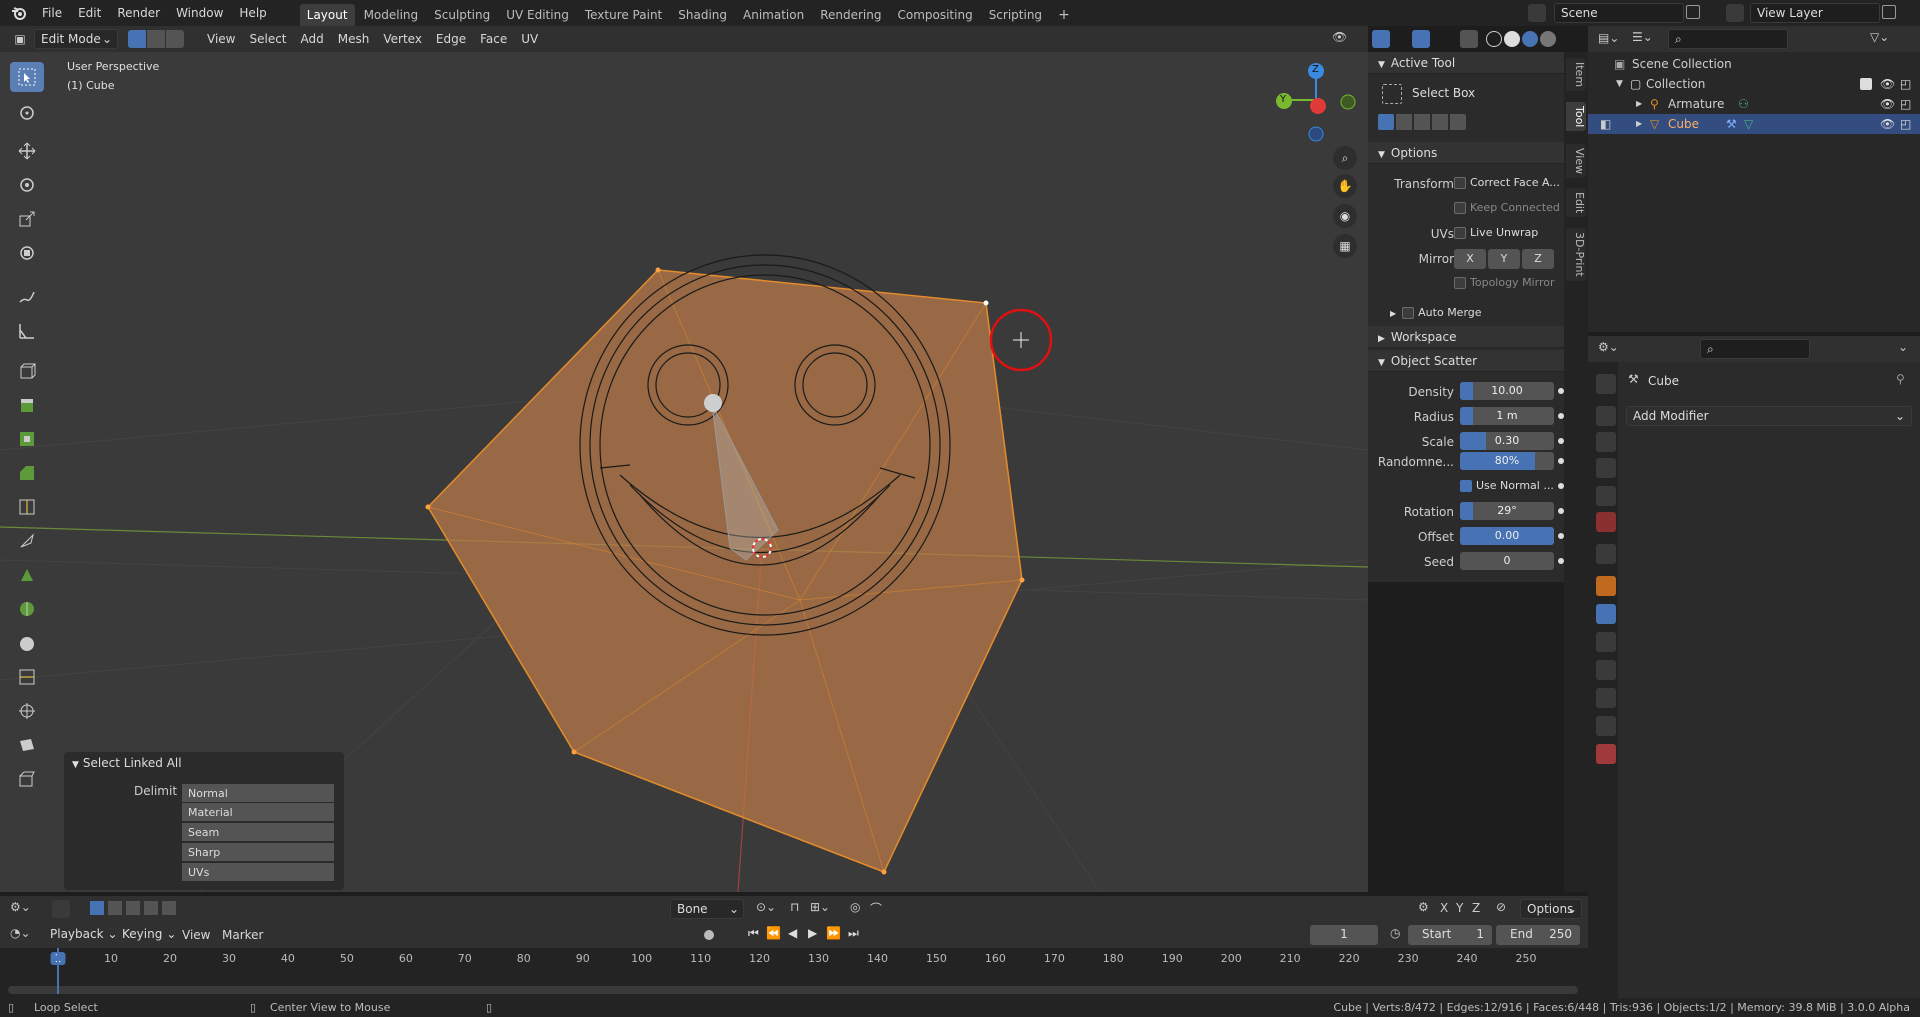 The width and height of the screenshot is (1920, 1017). I want to click on mirror-options-icon: ⚙, so click(1423, 907).